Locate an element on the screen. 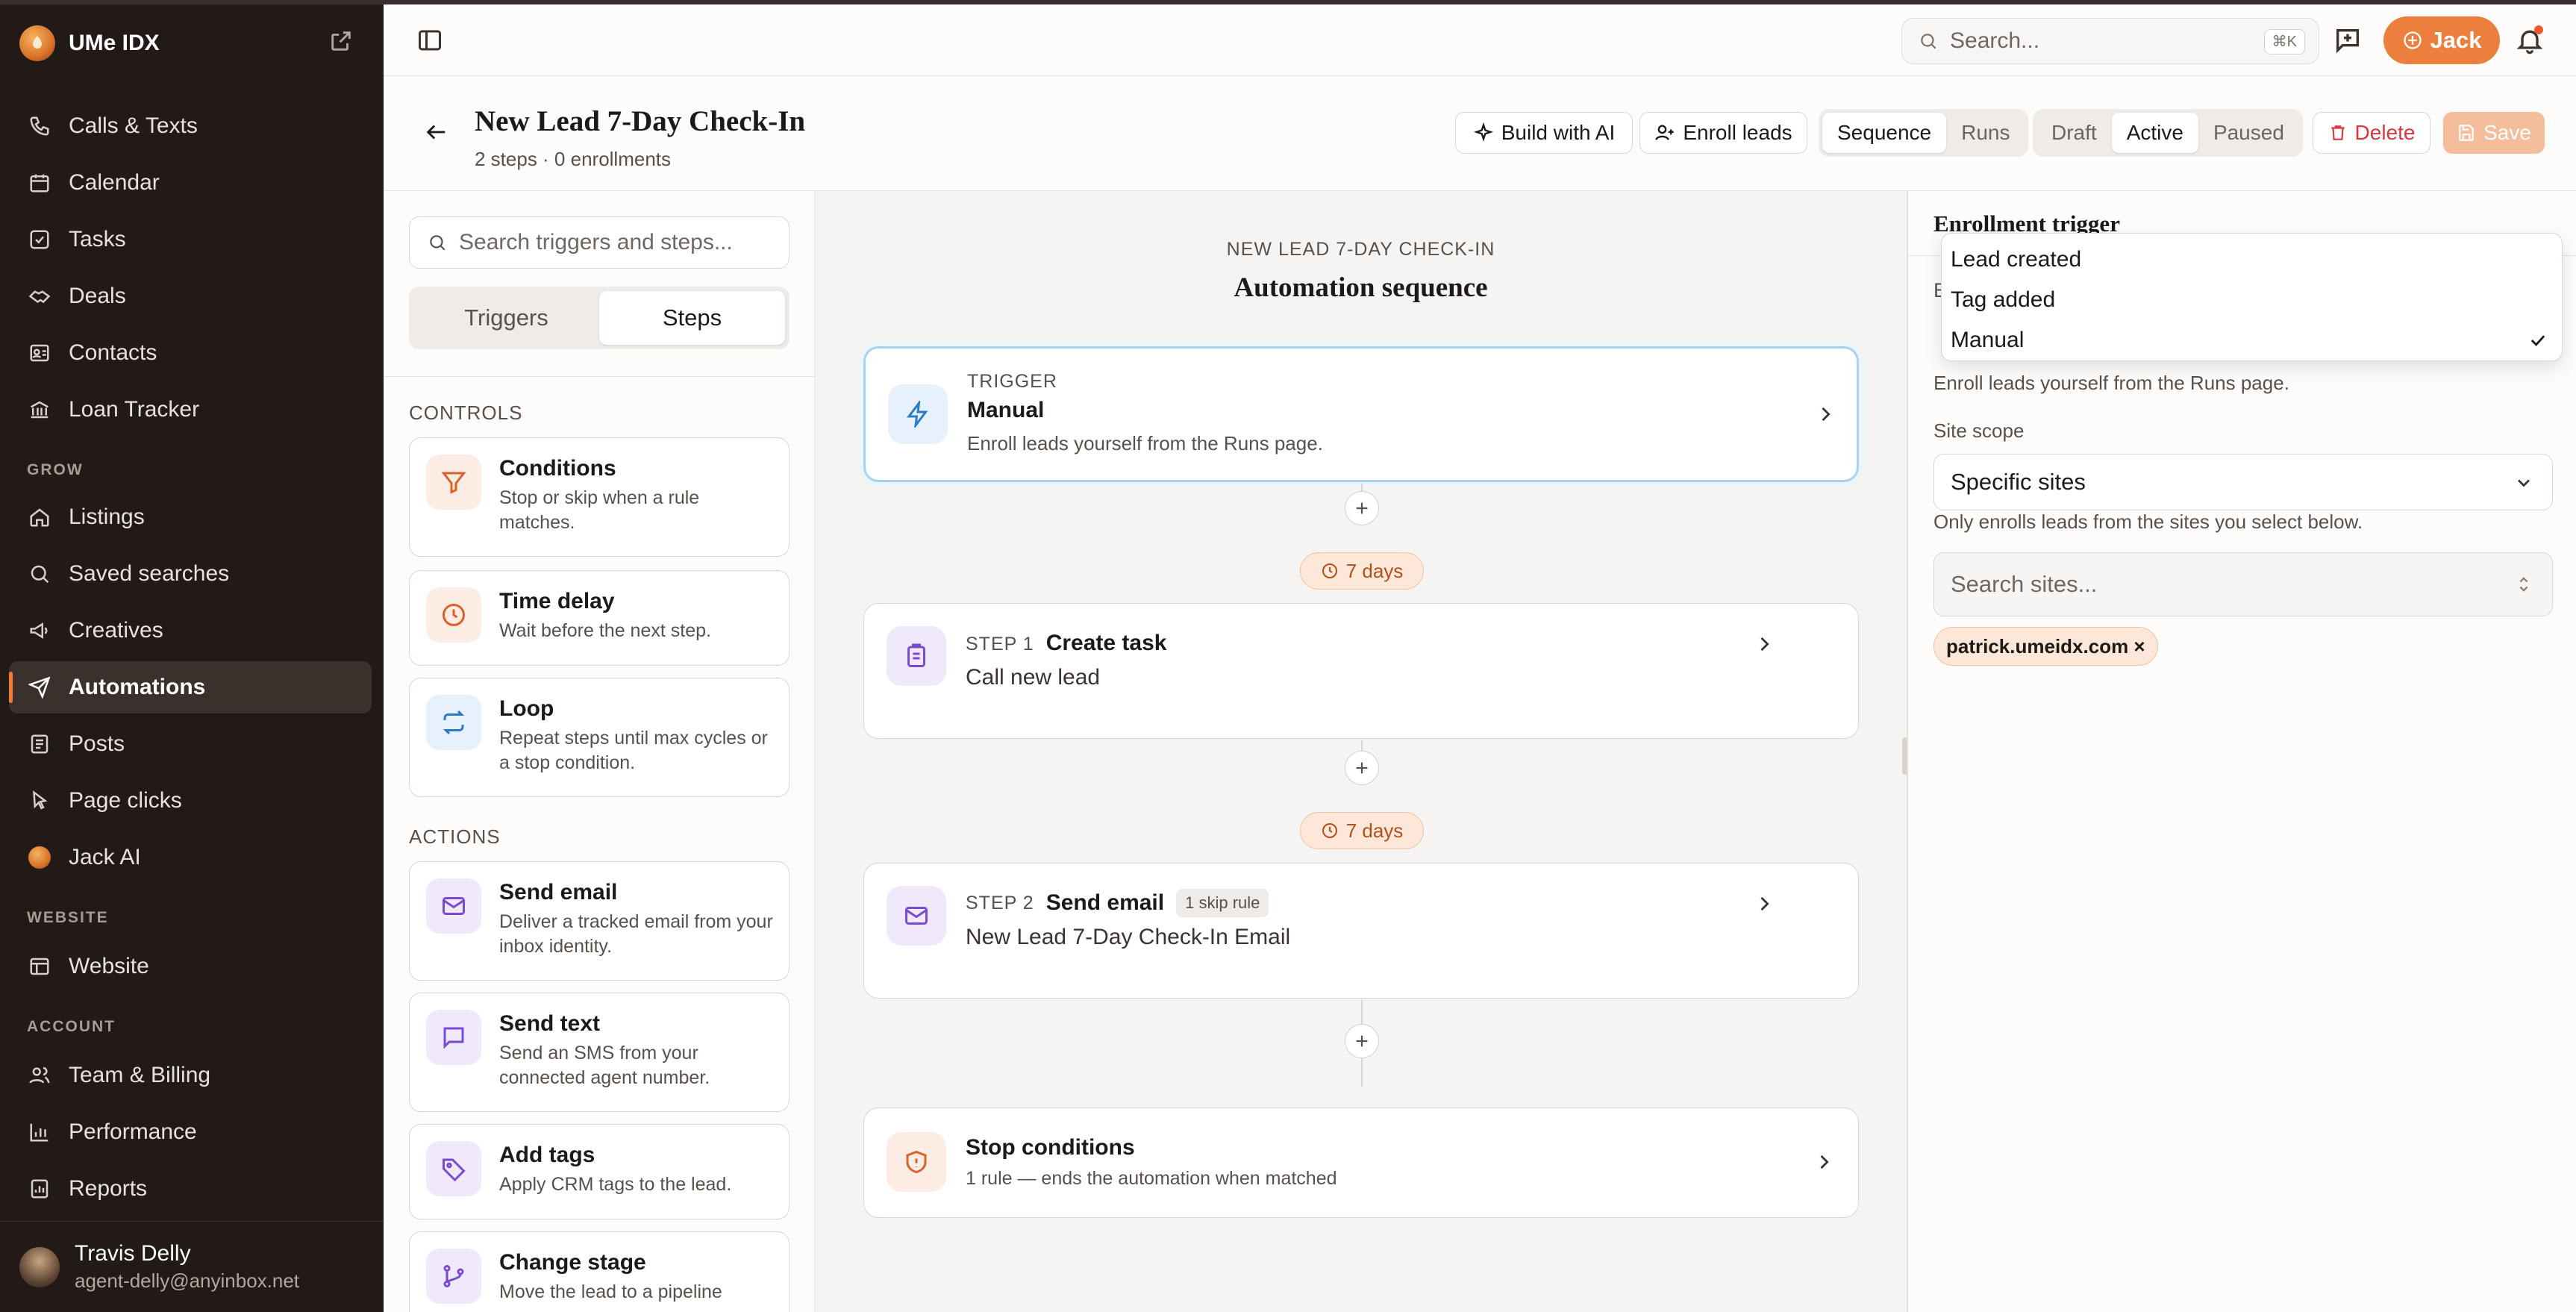  option-label: Tag added is located at coordinates (2003, 299).